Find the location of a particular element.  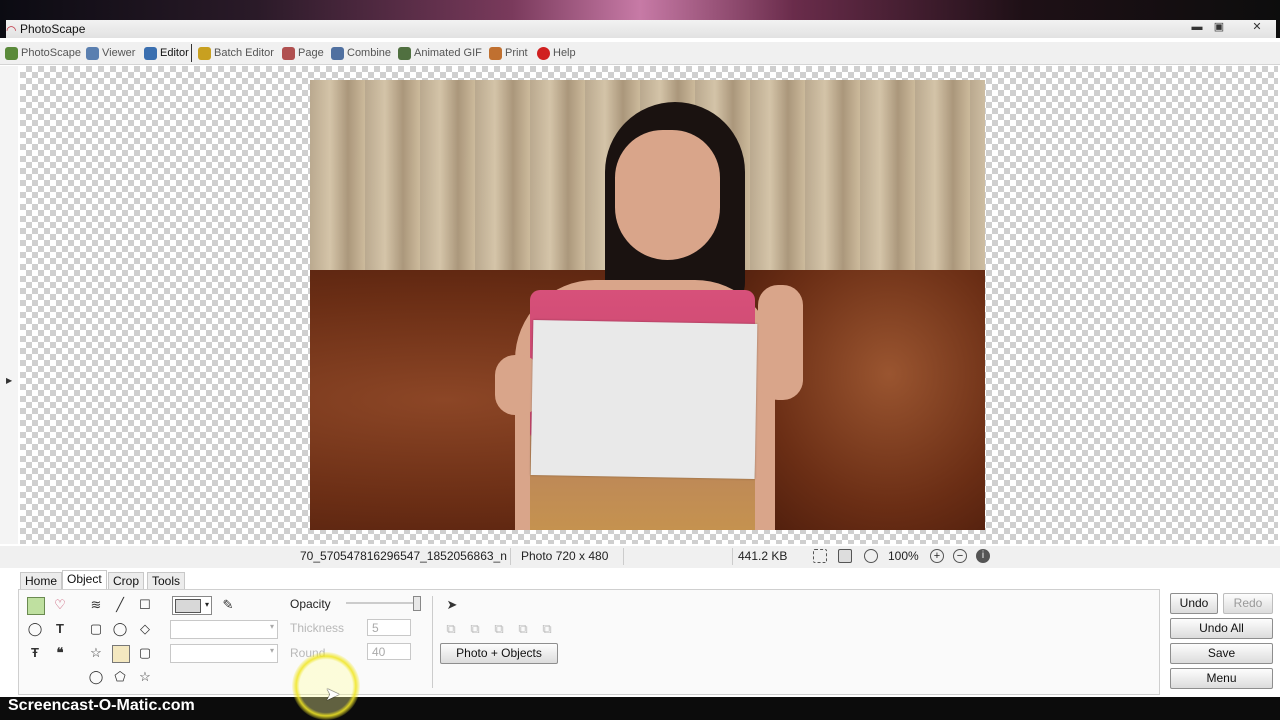

viewer-icon is located at coordinates (92, 53).